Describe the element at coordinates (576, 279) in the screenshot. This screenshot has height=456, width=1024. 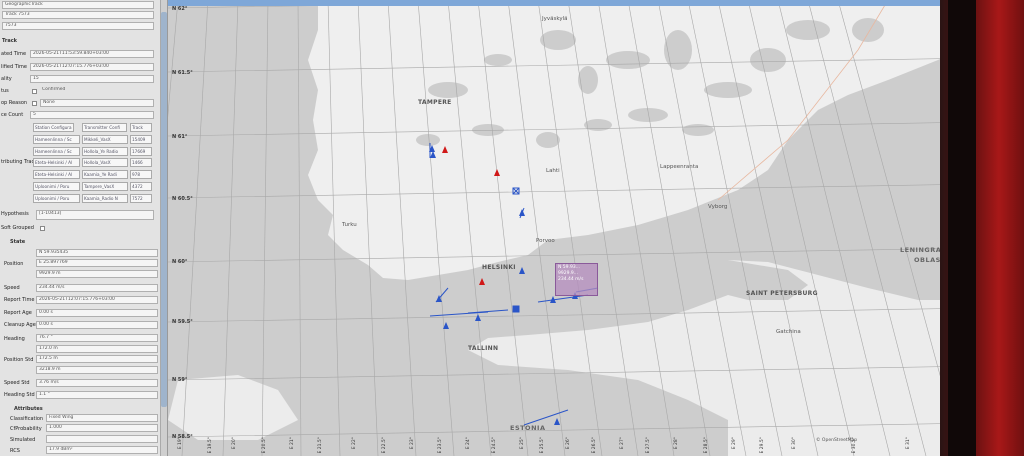
I see `track-info-popup: N 59.93... 9929.9... 234.44 m/s` at that location.